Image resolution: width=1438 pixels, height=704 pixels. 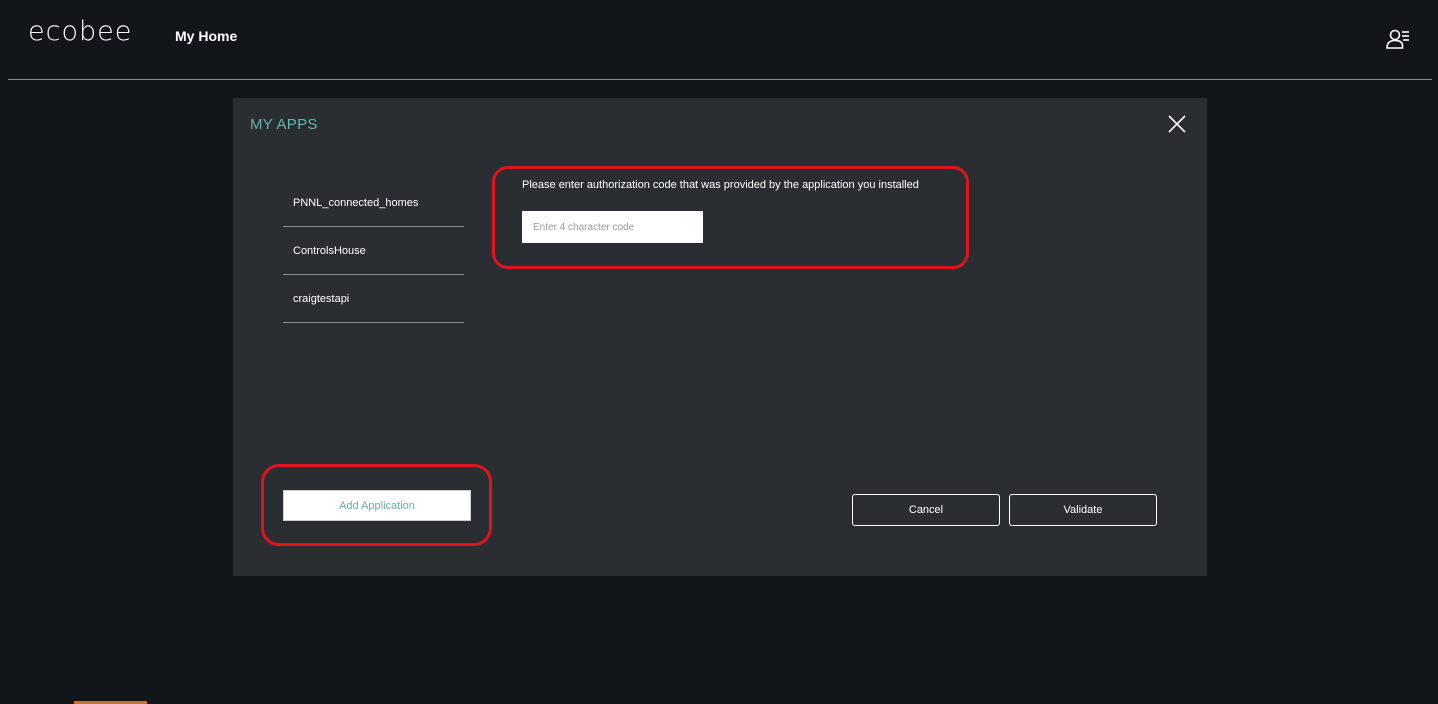 What do you see at coordinates (206, 36) in the screenshot?
I see `nav-my-home: My Home` at bounding box center [206, 36].